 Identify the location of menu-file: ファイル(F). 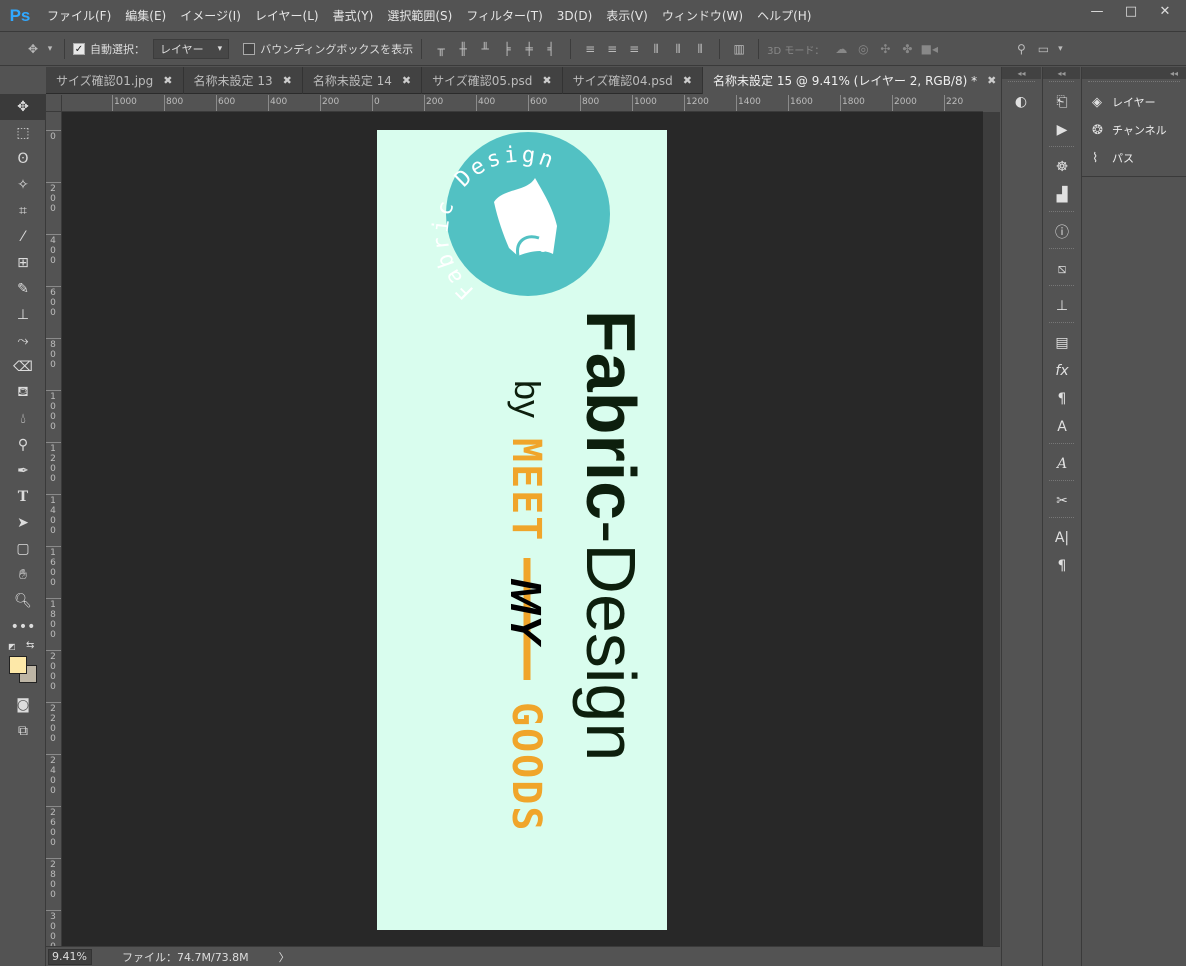
(79, 16).